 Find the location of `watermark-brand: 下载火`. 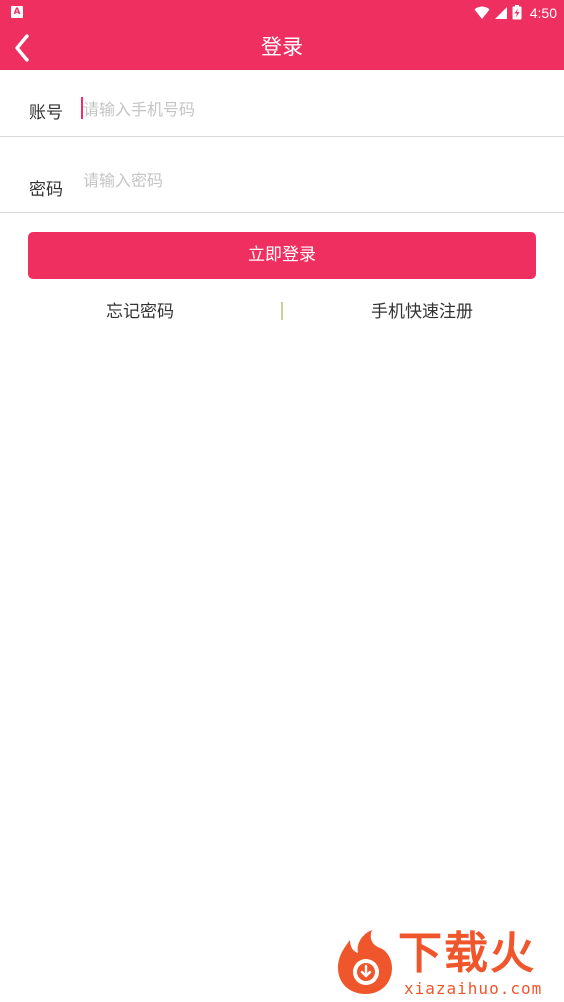

watermark-brand: 下载火 is located at coordinates (467, 953).